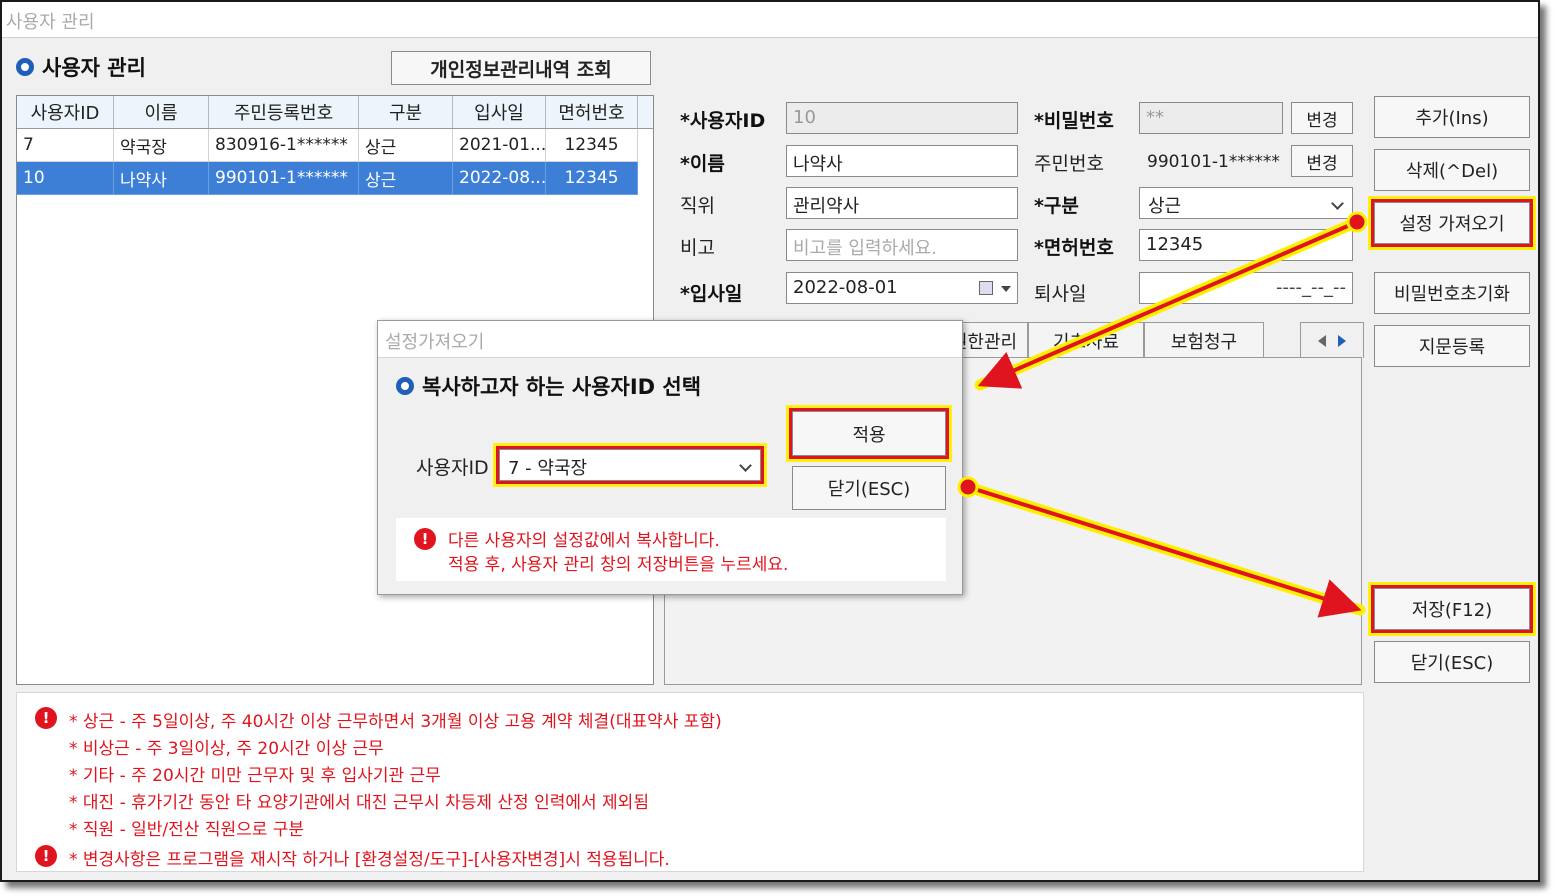  Describe the element at coordinates (255, 776) in the screenshot. I see `note-other: * 기타 - 주 20시간 미만 근무자 및 후 입사기관 근무` at that location.